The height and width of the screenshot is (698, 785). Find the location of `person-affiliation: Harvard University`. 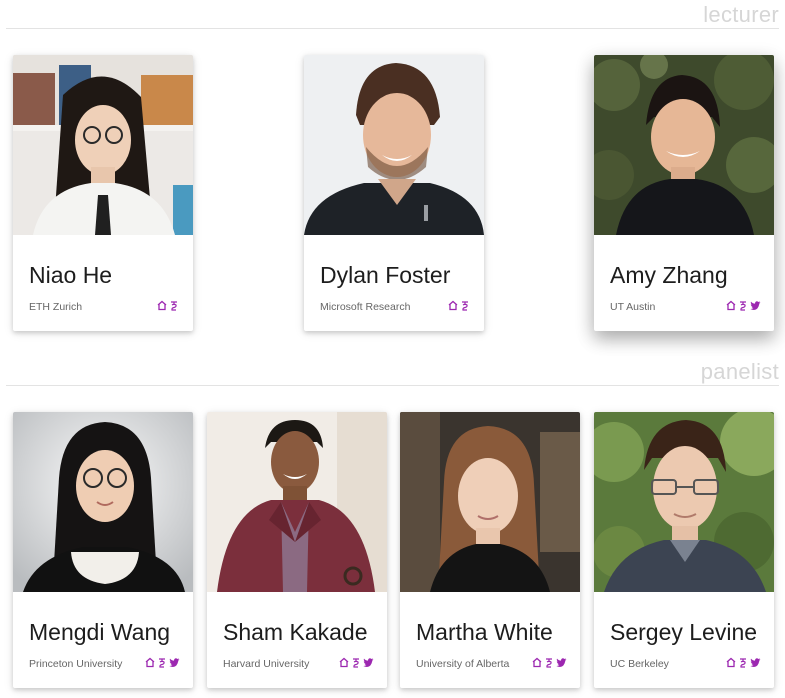

person-affiliation: Harvard University is located at coordinates (266, 664).